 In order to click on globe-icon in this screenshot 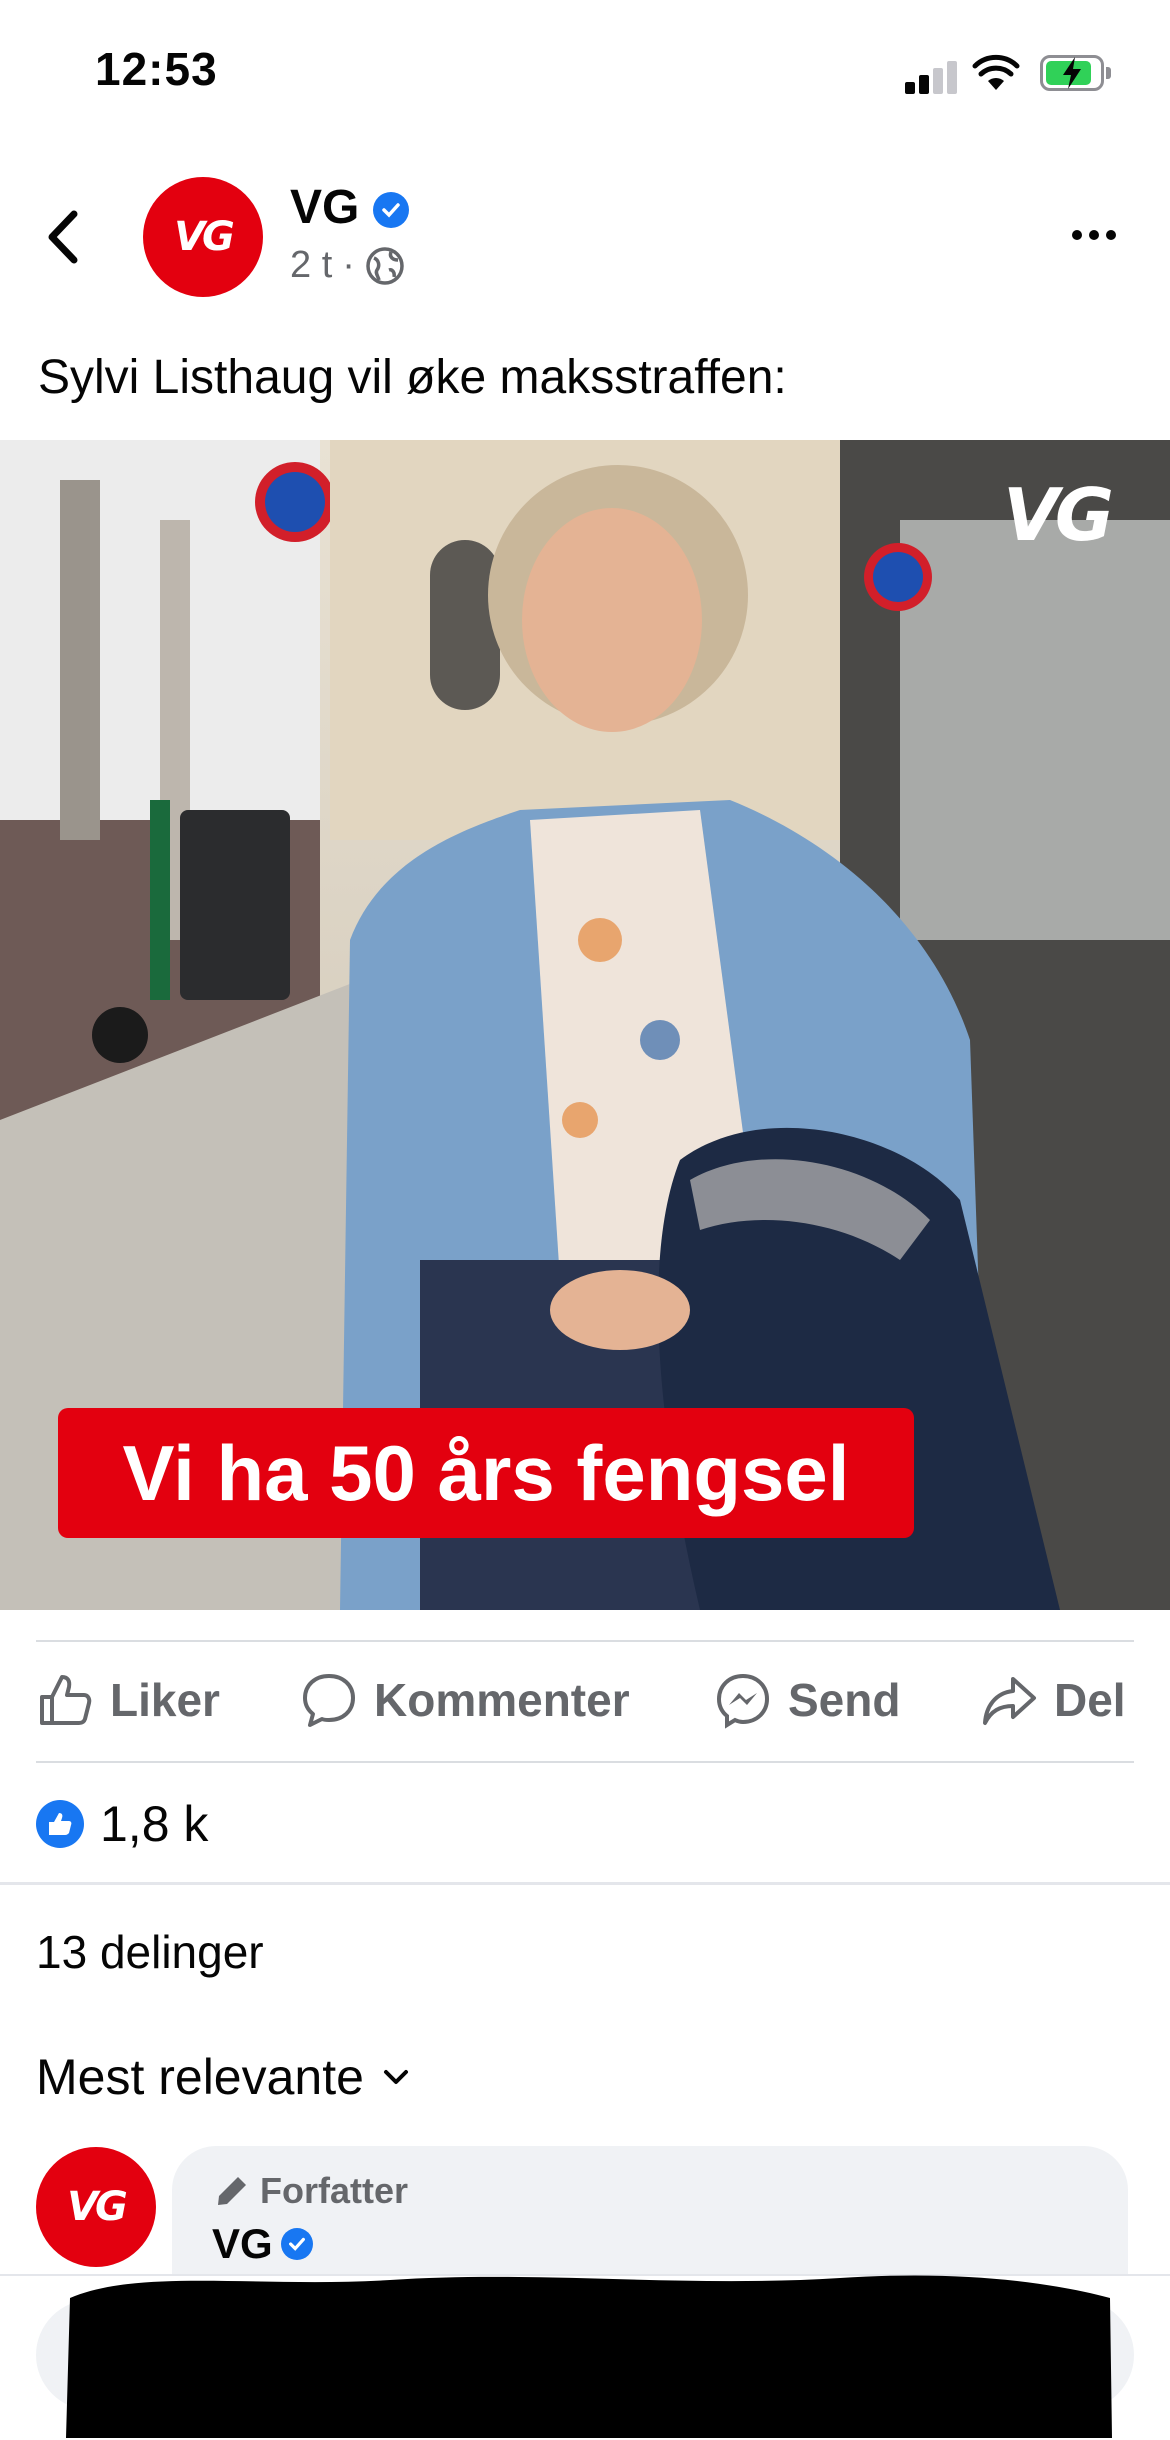, I will do `click(385, 265)`.